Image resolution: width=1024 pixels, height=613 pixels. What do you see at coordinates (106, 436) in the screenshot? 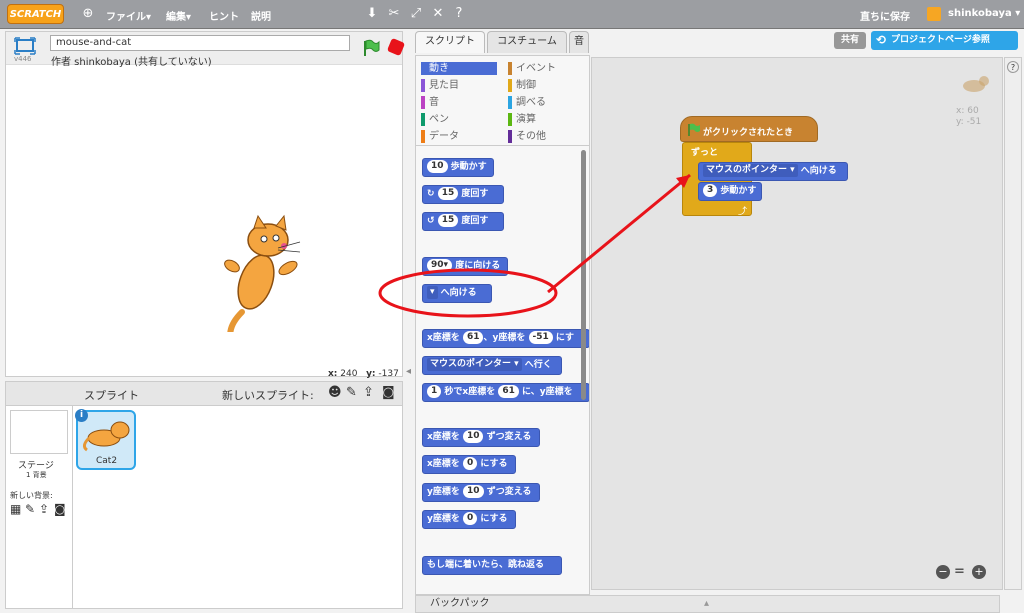
I see `cat2-thumbnail-icon` at bounding box center [106, 436].